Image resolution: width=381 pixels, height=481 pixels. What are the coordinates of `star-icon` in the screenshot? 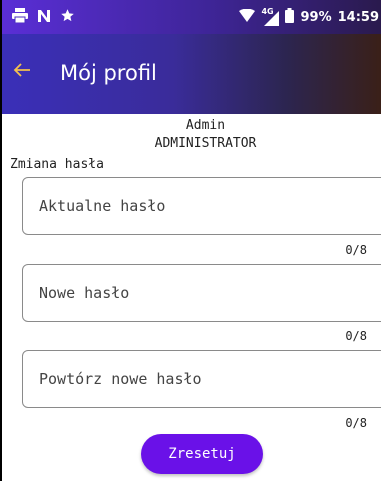 It's located at (67, 17).